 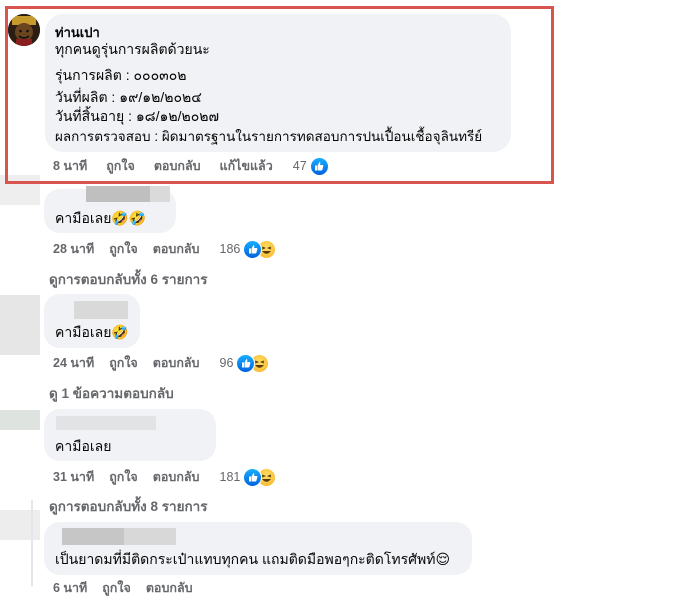 I want to click on reaction-count: 186, so click(x=230, y=249).